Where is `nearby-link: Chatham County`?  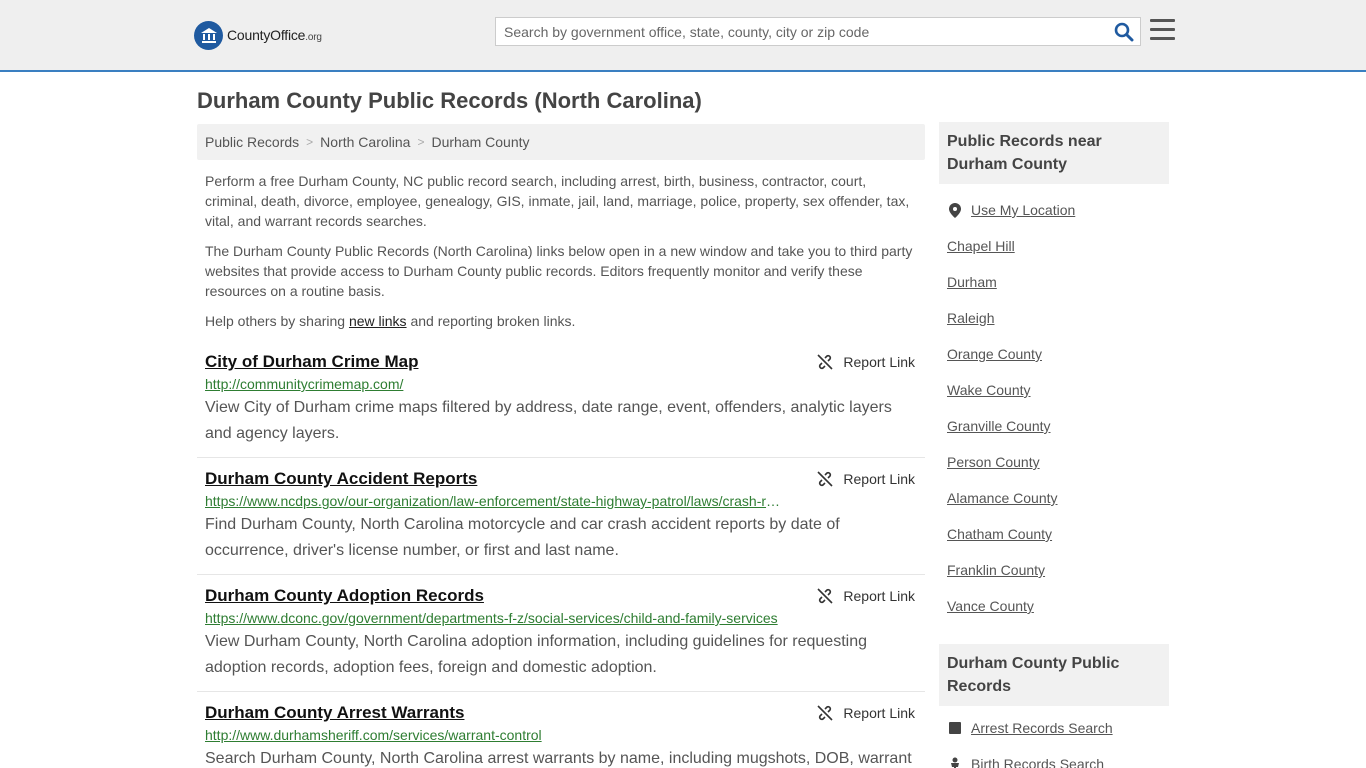
nearby-link: Chatham County is located at coordinates (1054, 534).